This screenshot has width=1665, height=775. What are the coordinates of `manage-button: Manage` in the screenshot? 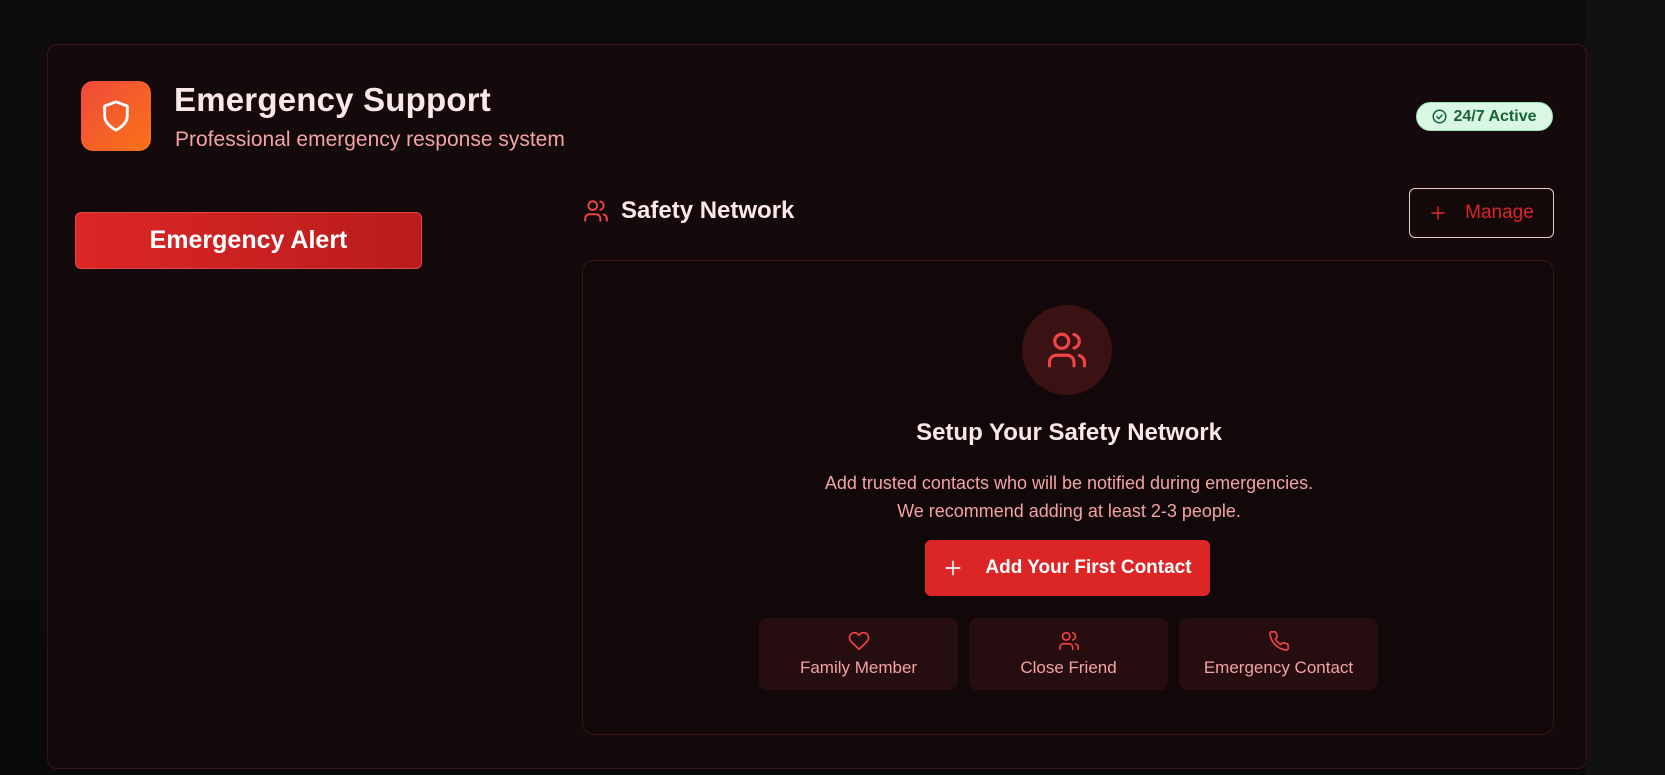 It's located at (1481, 213).